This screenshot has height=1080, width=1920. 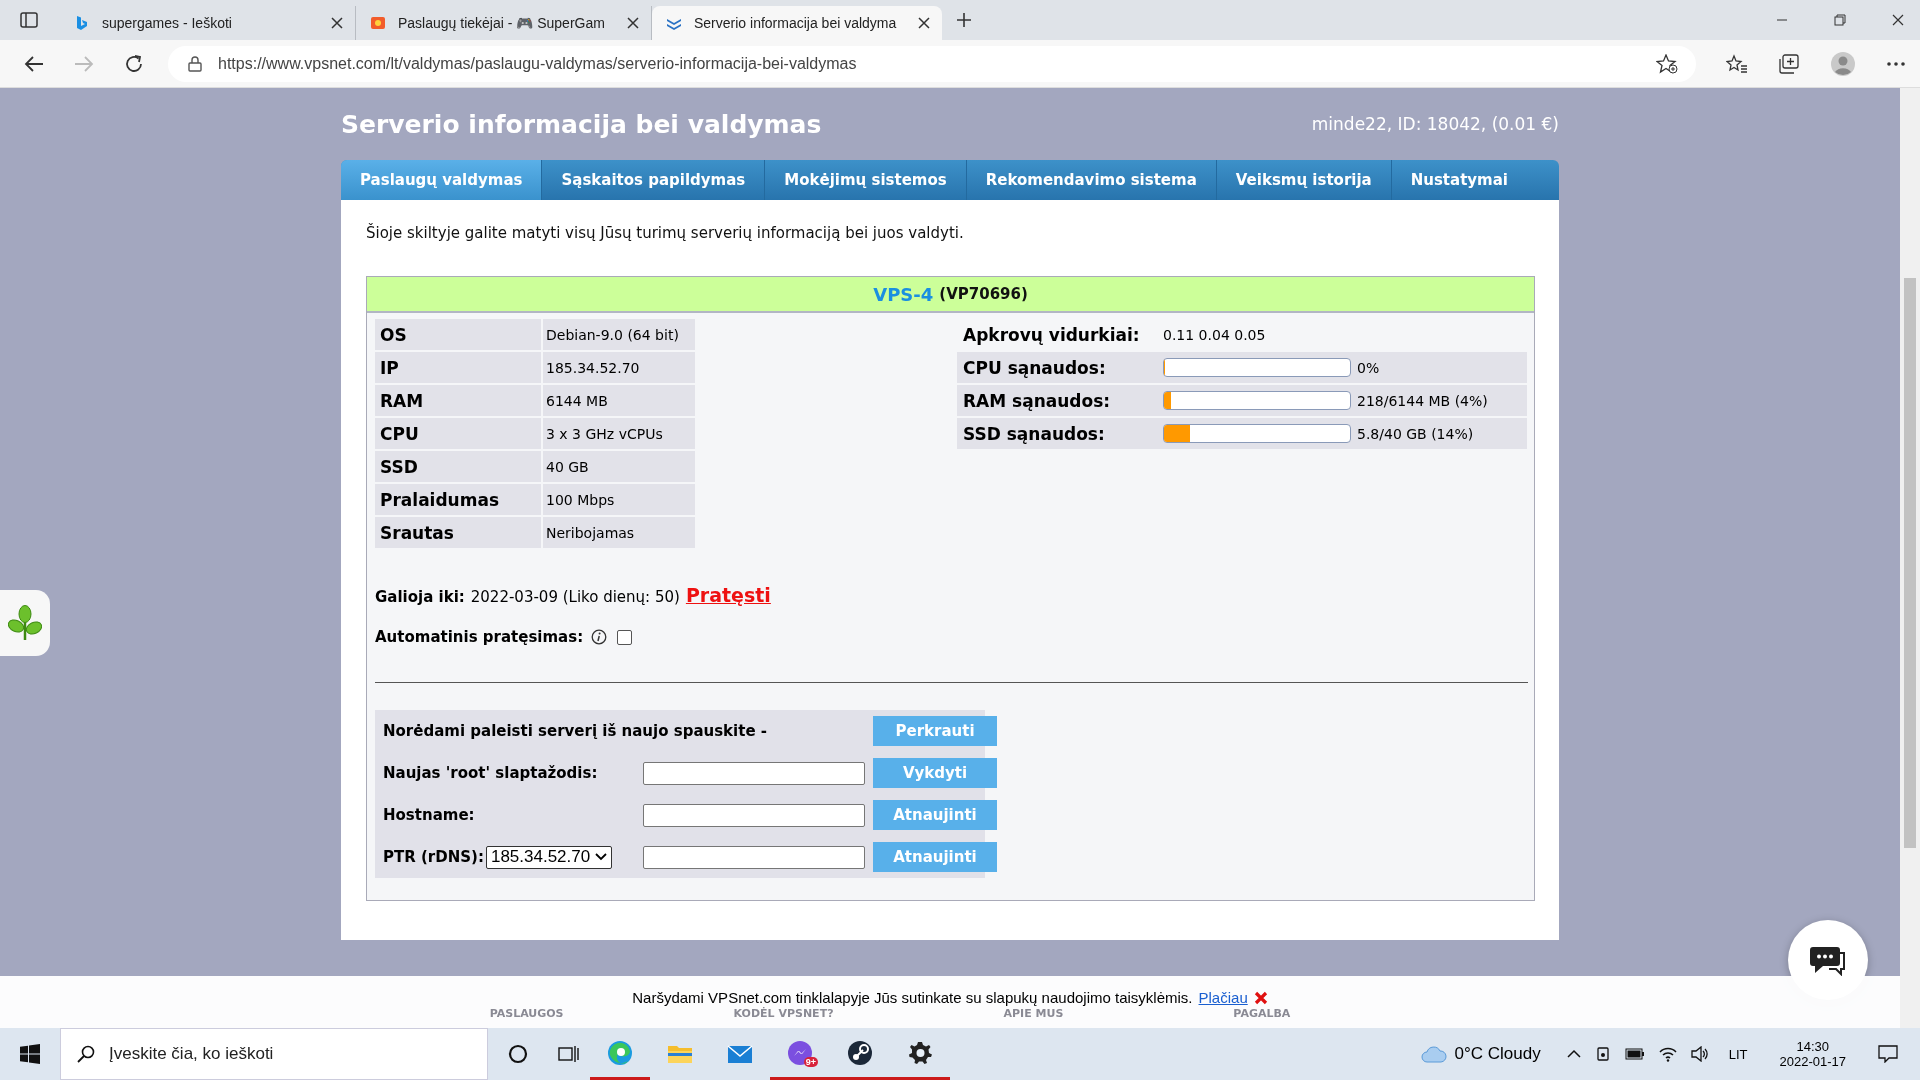 I want to click on page-title: Serverio informacija bei valdymas, so click(x=581, y=124).